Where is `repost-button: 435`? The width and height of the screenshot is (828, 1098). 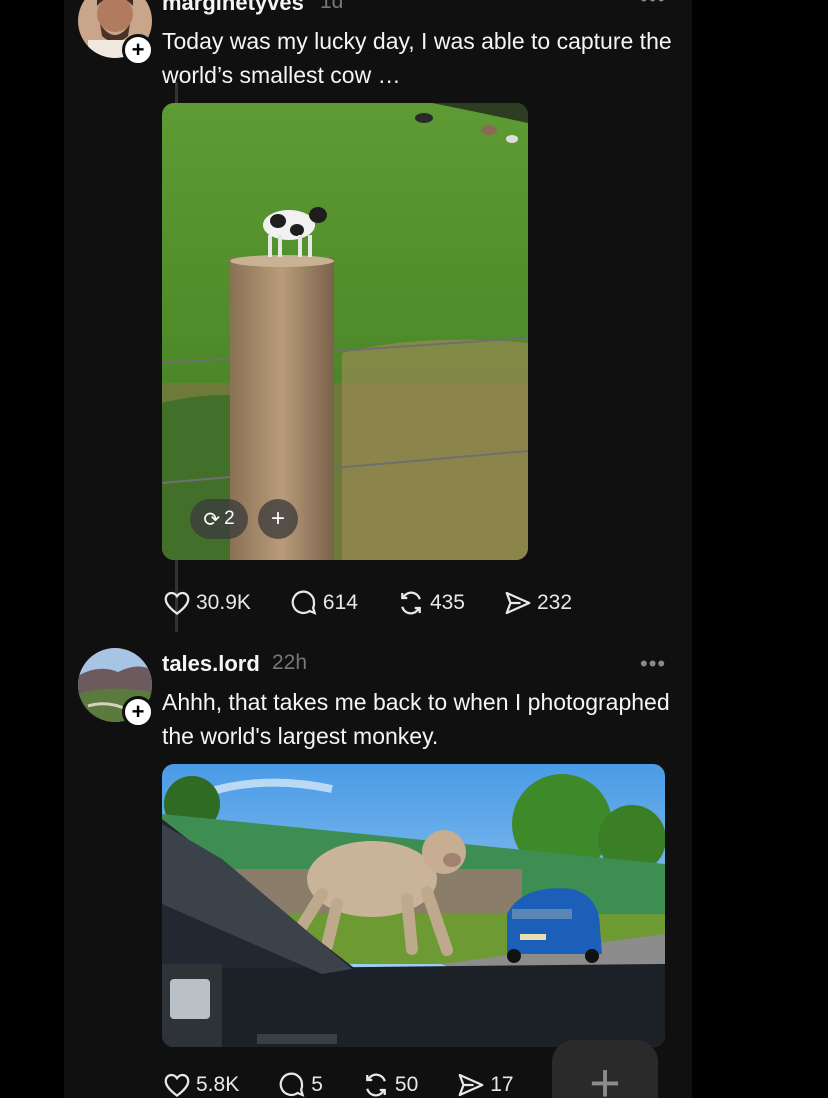
repost-button: 435 is located at coordinates (430, 603).